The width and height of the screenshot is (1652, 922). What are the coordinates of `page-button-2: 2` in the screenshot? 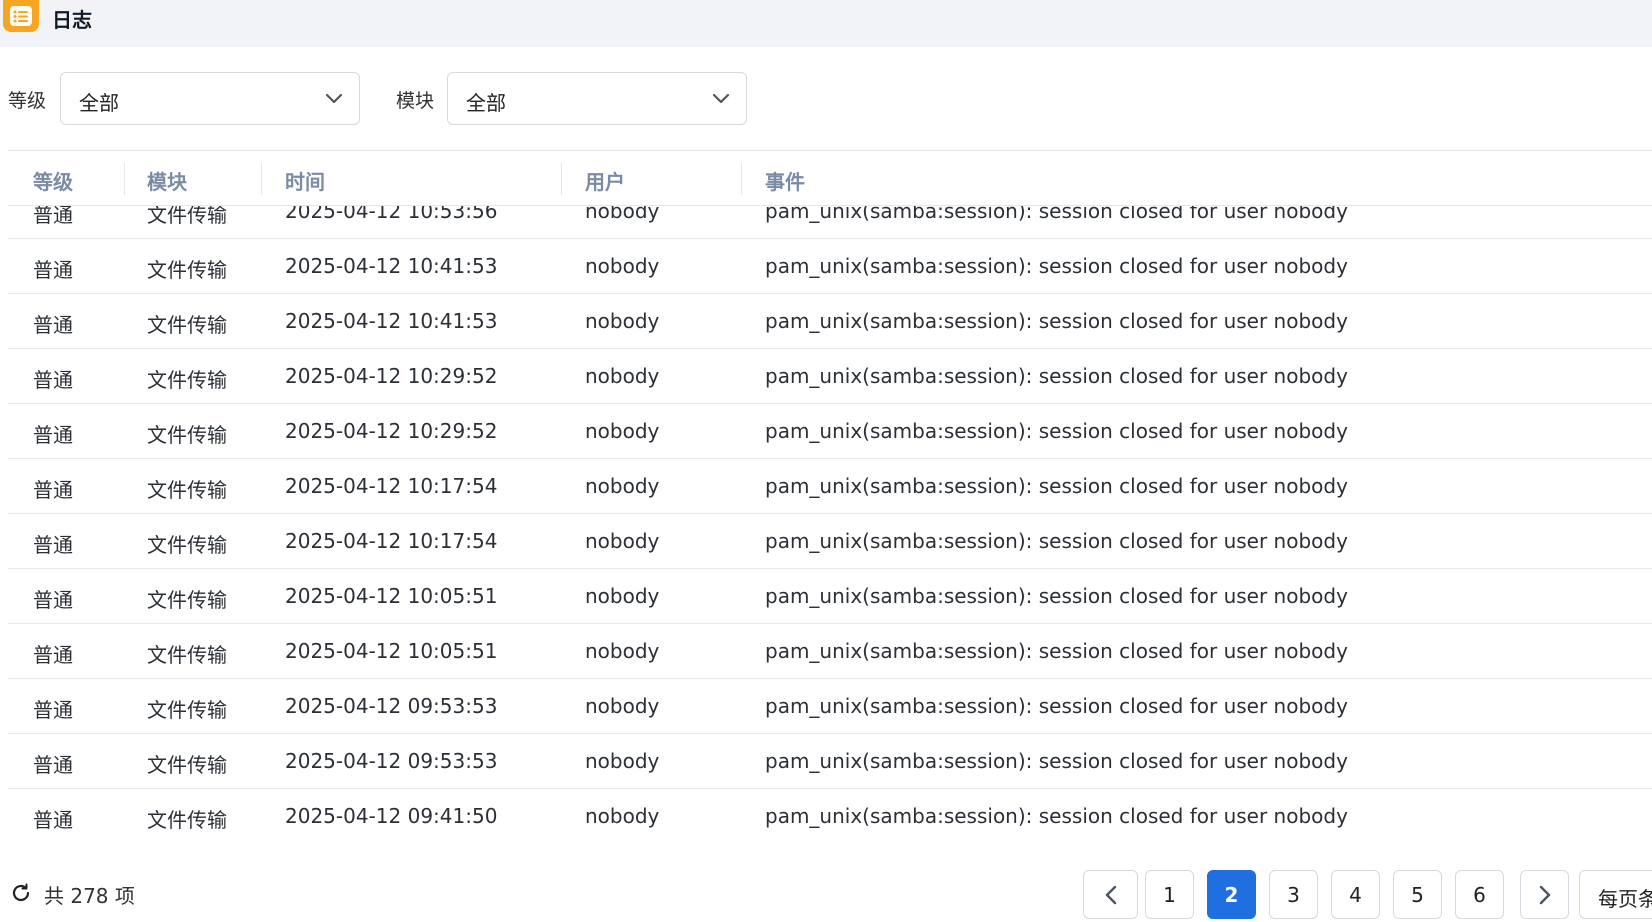 It's located at (1231, 894).